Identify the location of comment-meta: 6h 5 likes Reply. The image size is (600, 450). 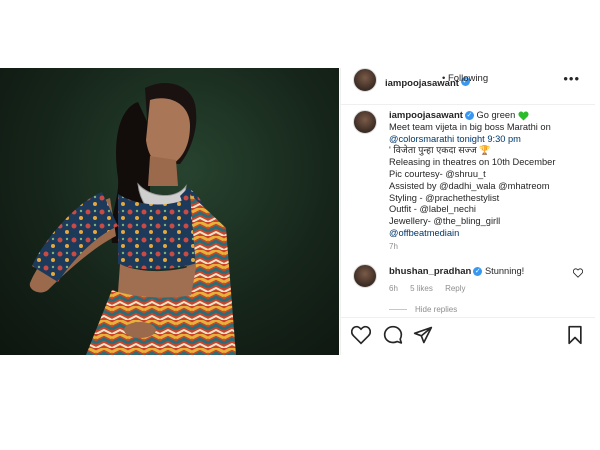
(432, 288).